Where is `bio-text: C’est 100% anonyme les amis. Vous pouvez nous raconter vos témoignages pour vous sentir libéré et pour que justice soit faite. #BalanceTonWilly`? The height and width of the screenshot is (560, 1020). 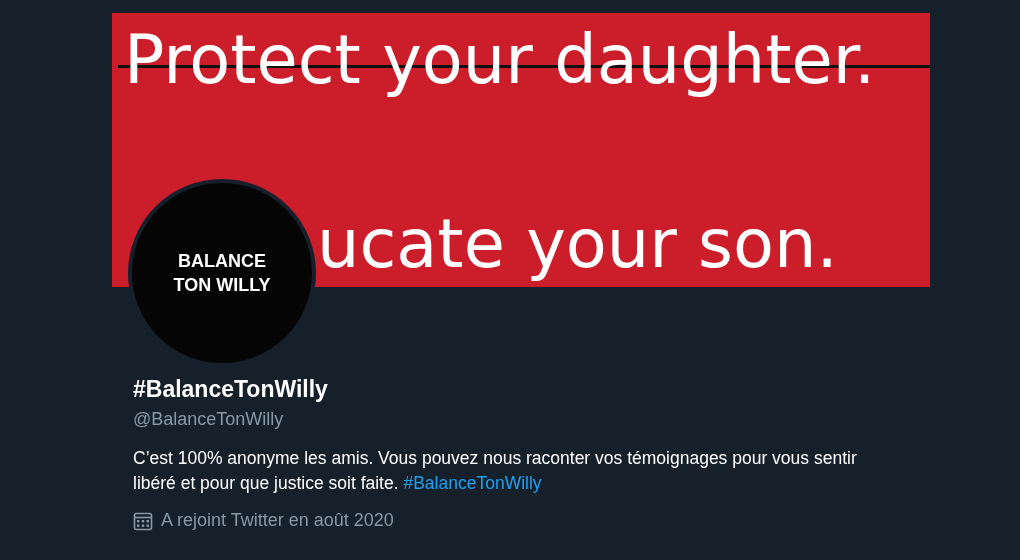 bio-text: C’est 100% anonyme les amis. Vous pouvez nous raconter vos témoignages pour vous sentir libéré et pour que justice soit faite. #BalanceTonWilly is located at coordinates (495, 471).